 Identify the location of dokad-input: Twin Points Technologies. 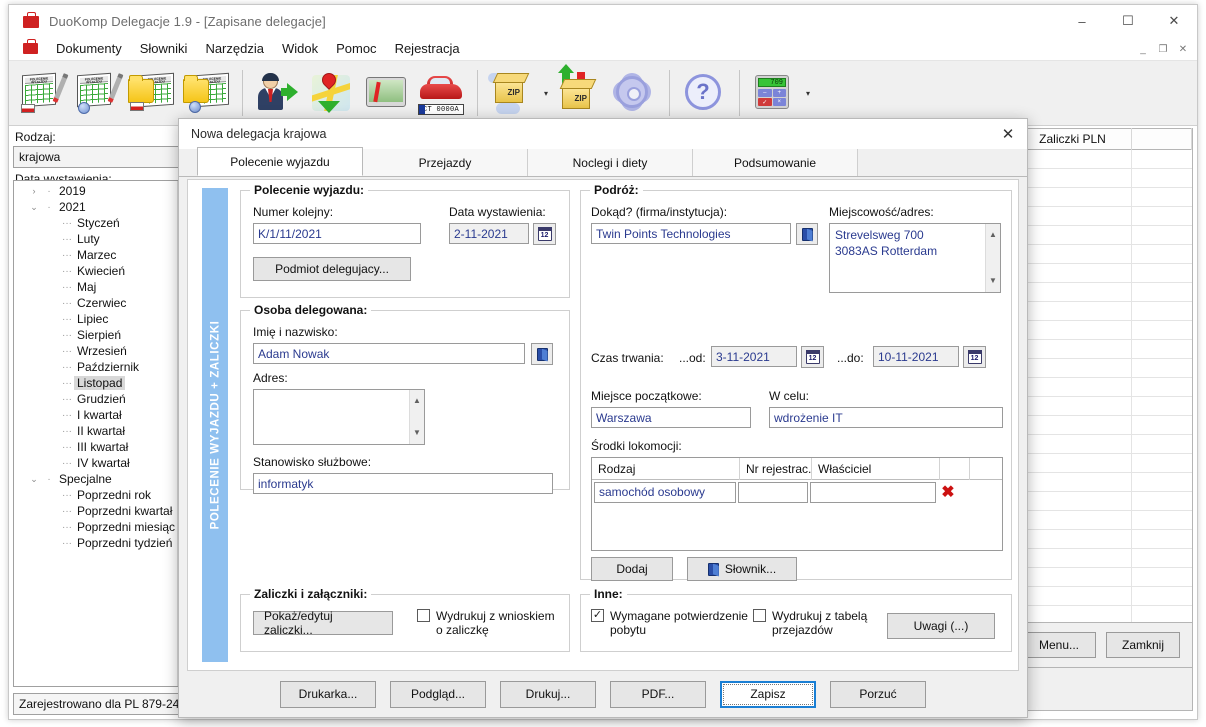
(691, 233).